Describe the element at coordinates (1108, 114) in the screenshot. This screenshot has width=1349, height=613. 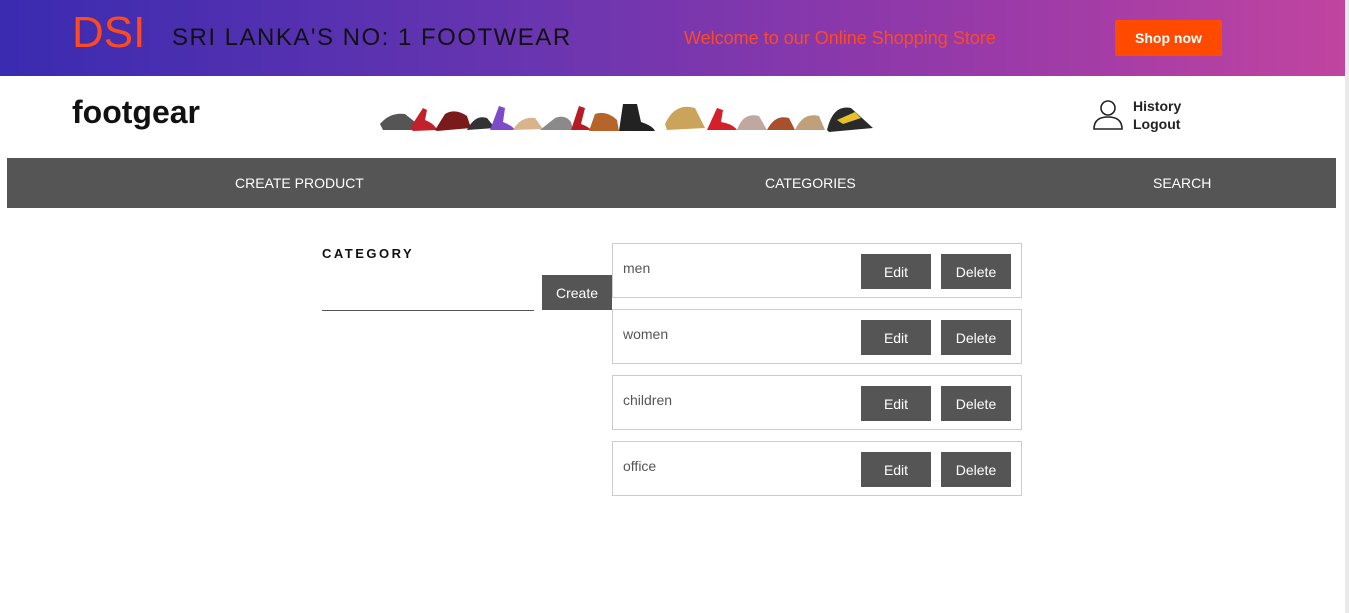
I see `user-icon` at that location.